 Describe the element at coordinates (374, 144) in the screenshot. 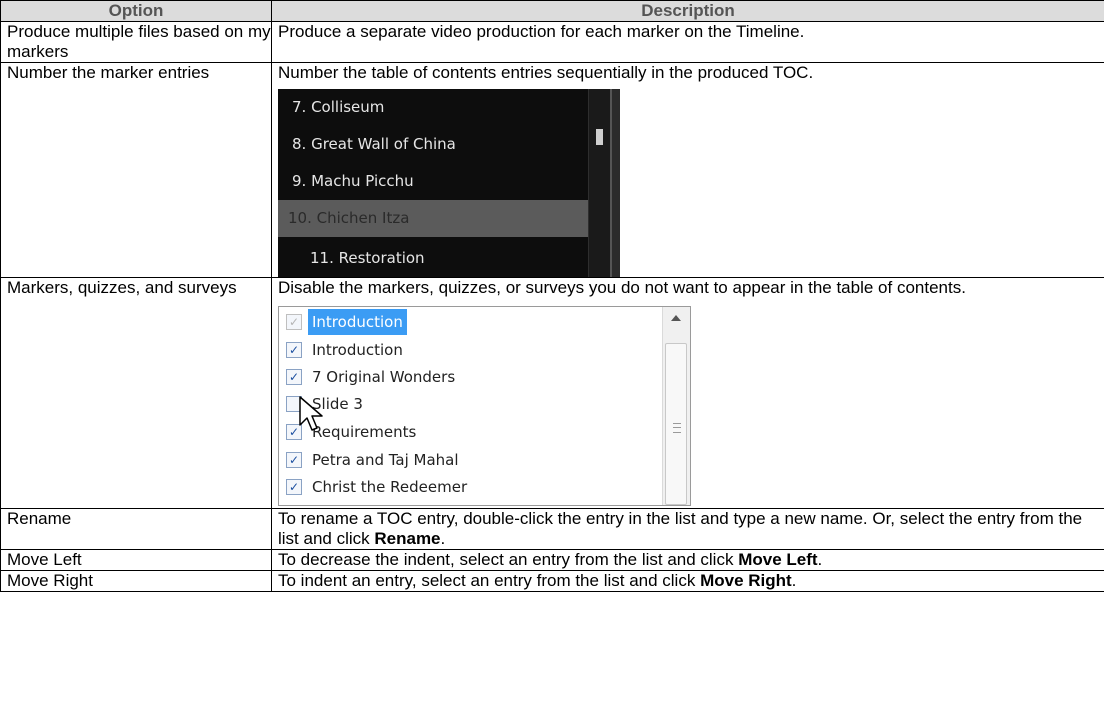

I see `toc-entry: 8. Great Wall of China` at that location.